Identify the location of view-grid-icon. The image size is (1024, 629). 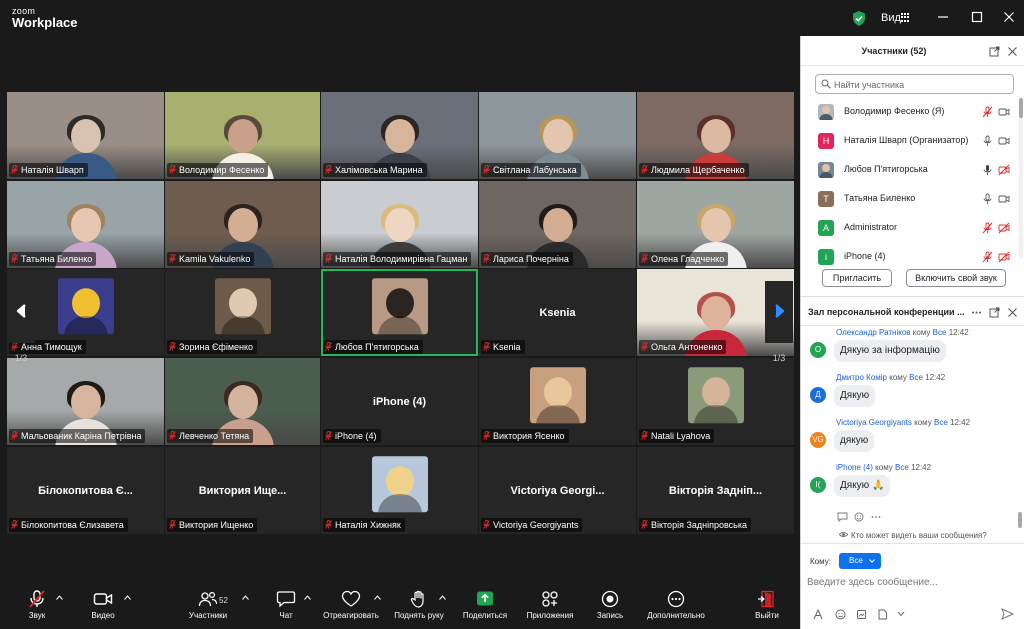
(905, 17).